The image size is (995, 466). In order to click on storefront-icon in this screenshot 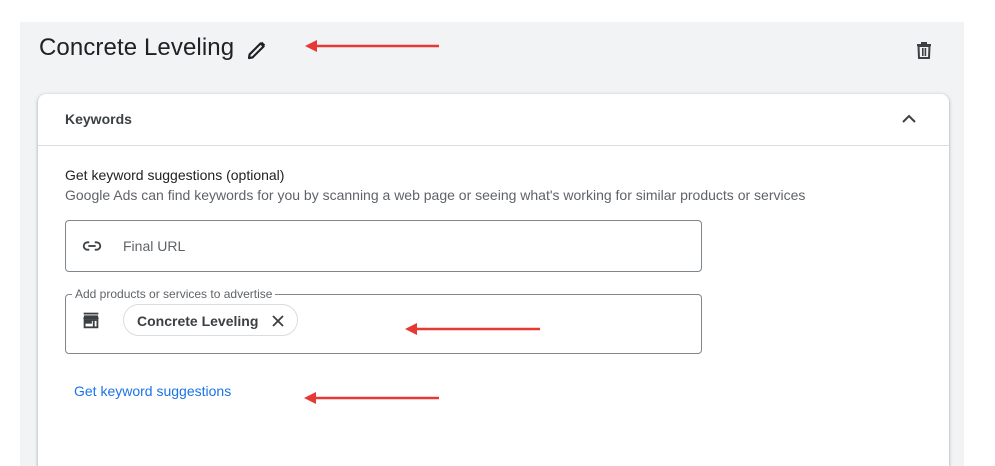, I will do `click(91, 320)`.